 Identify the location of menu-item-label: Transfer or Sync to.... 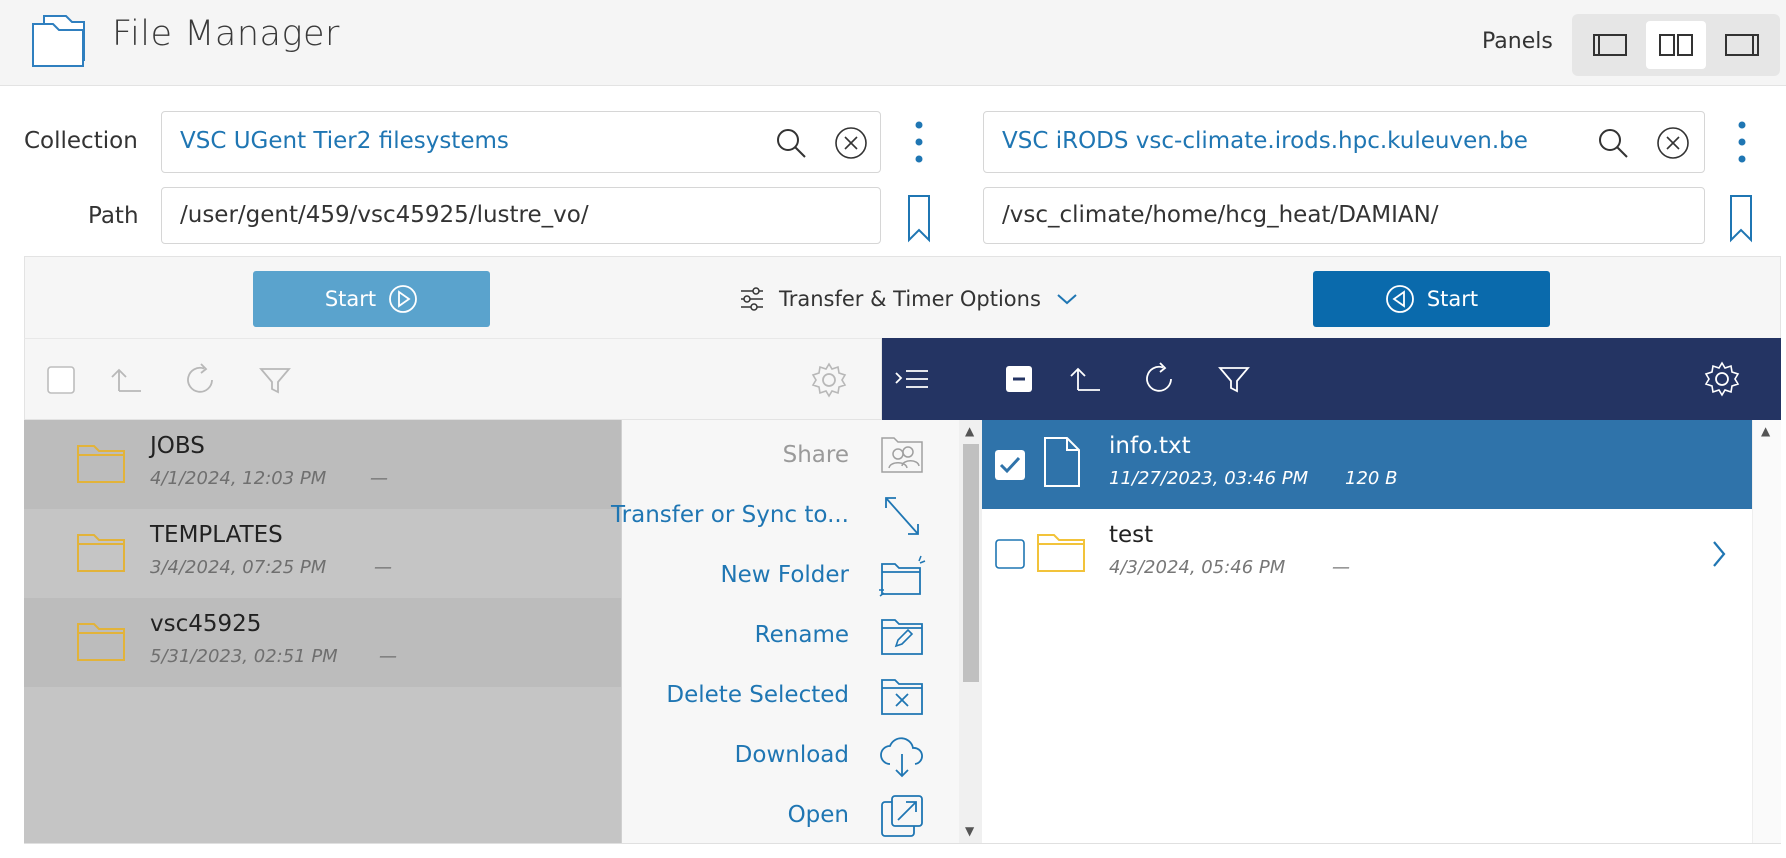
(730, 515).